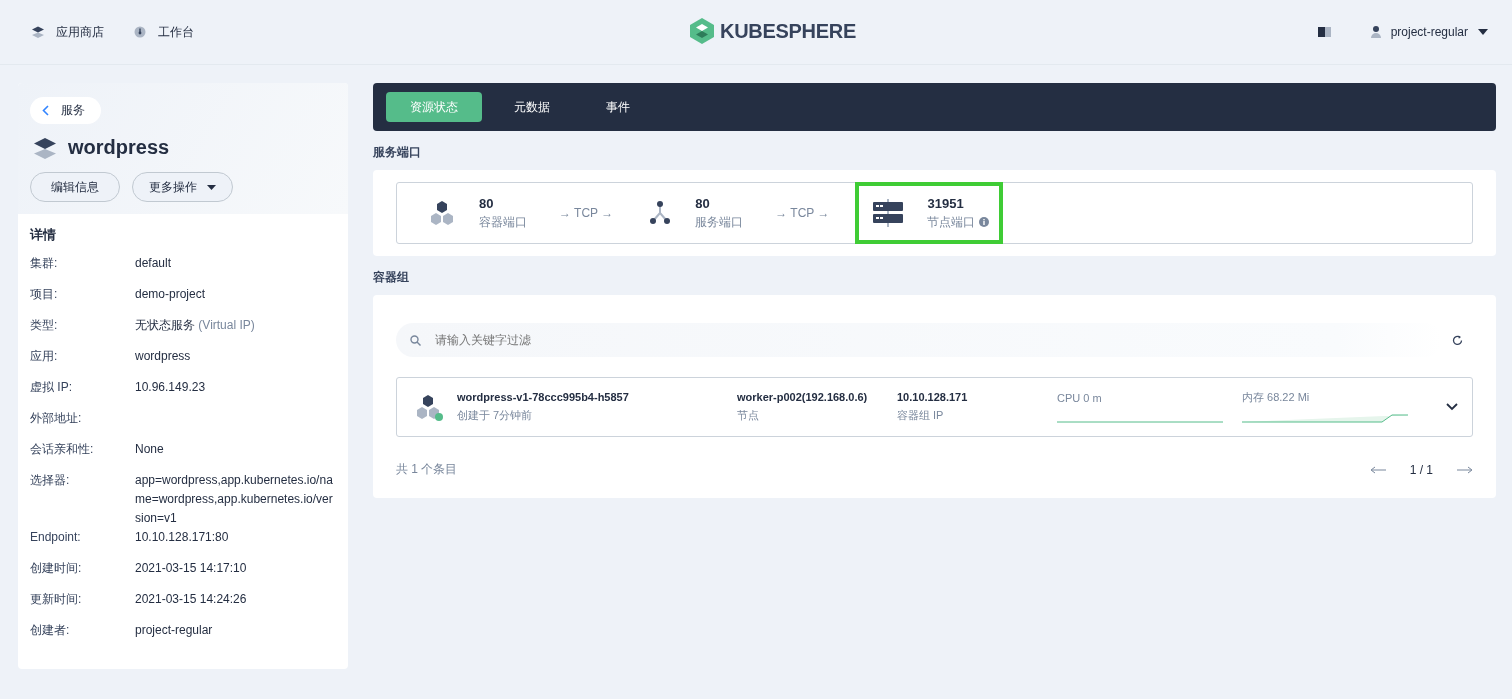 This screenshot has width=1512, height=699. I want to click on detail-label: 集群:, so click(44, 263).